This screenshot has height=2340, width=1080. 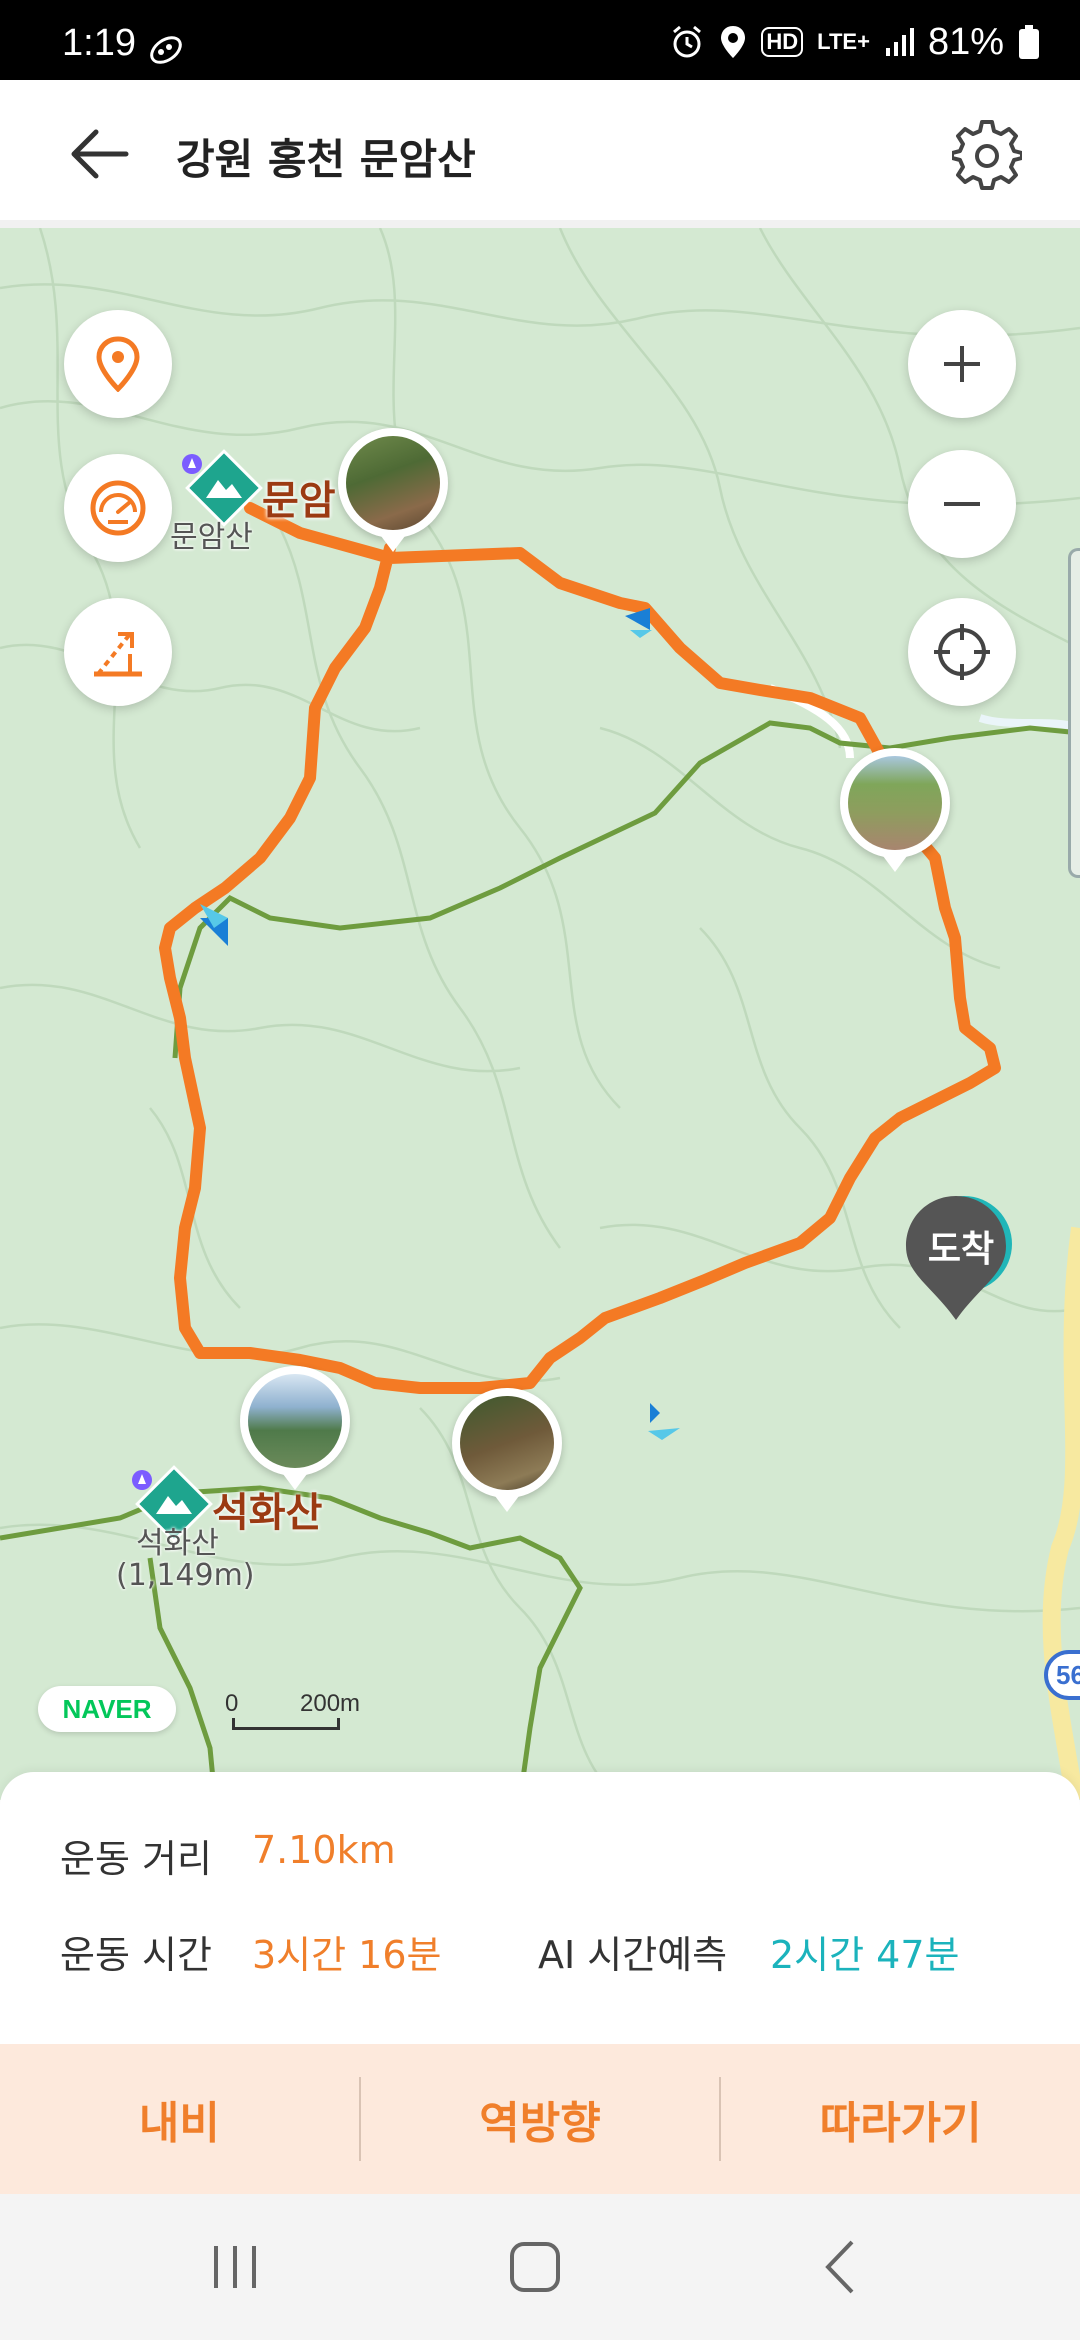 What do you see at coordinates (267, 1513) in the screenshot?
I see `peak-label: 석화산` at bounding box center [267, 1513].